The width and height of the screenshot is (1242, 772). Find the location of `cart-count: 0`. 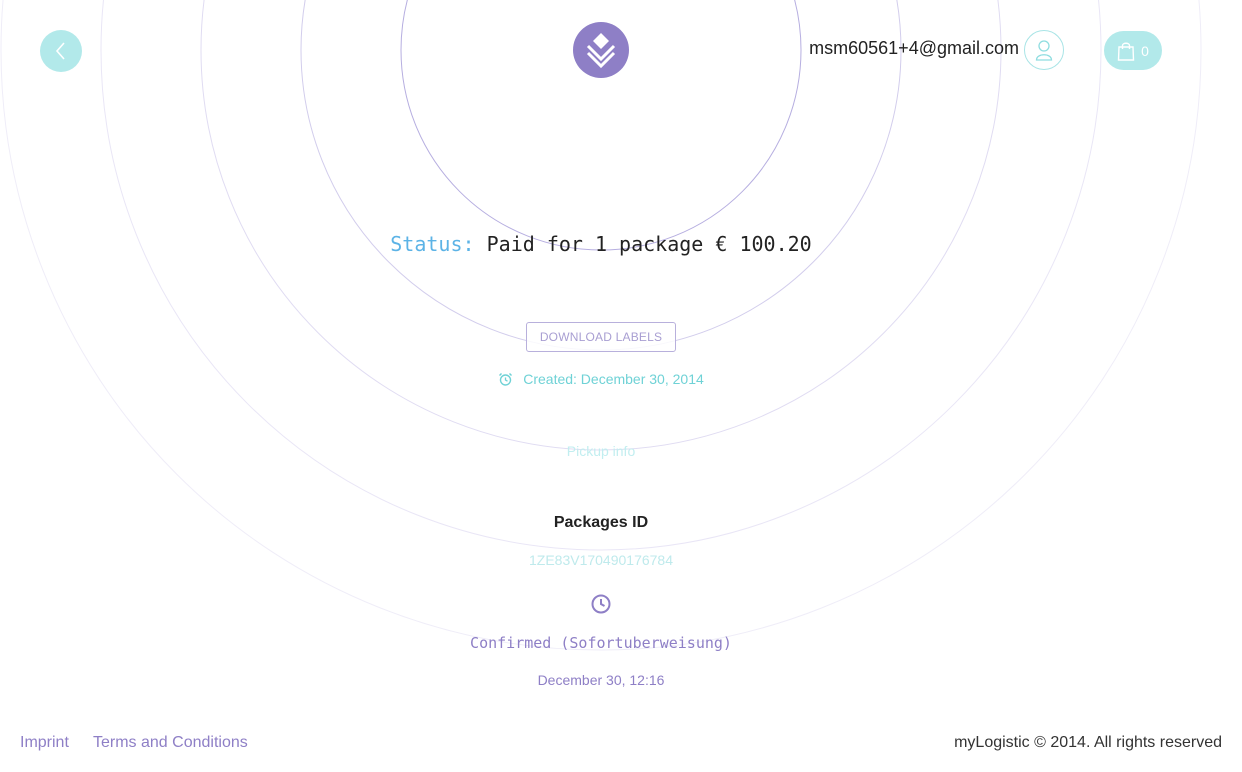

cart-count: 0 is located at coordinates (1145, 50).